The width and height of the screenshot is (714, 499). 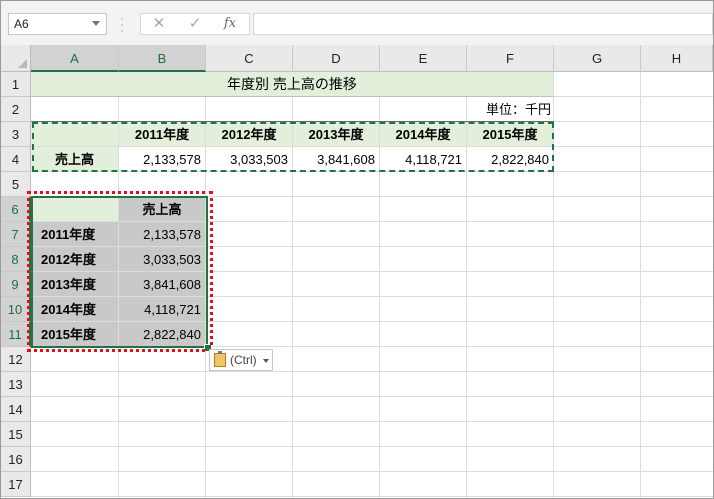 I want to click on row-header-4: 4, so click(x=16, y=159).